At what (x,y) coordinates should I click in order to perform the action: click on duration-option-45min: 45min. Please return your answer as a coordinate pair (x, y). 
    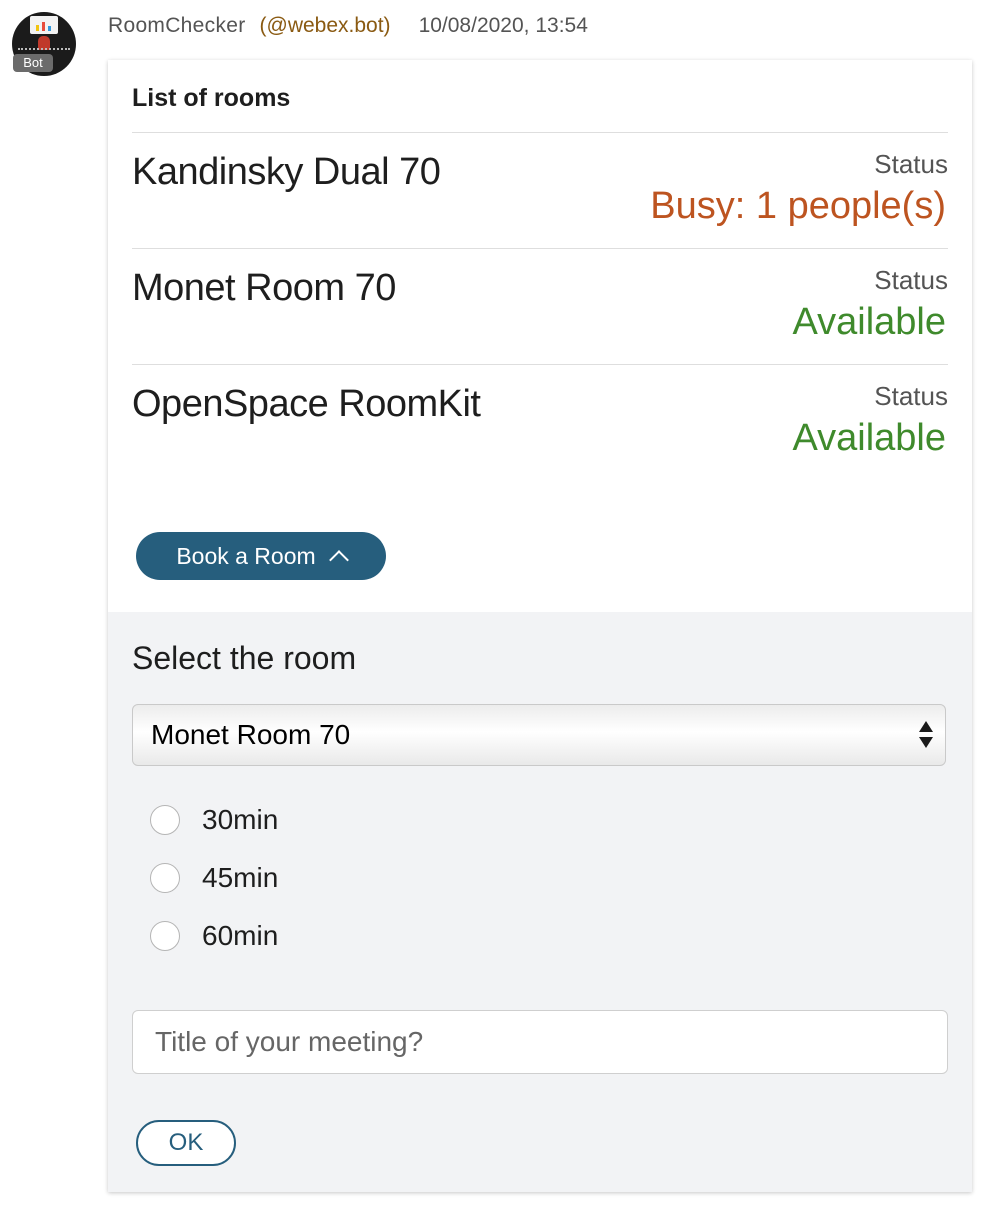
    Looking at the image, I should click on (214, 878).